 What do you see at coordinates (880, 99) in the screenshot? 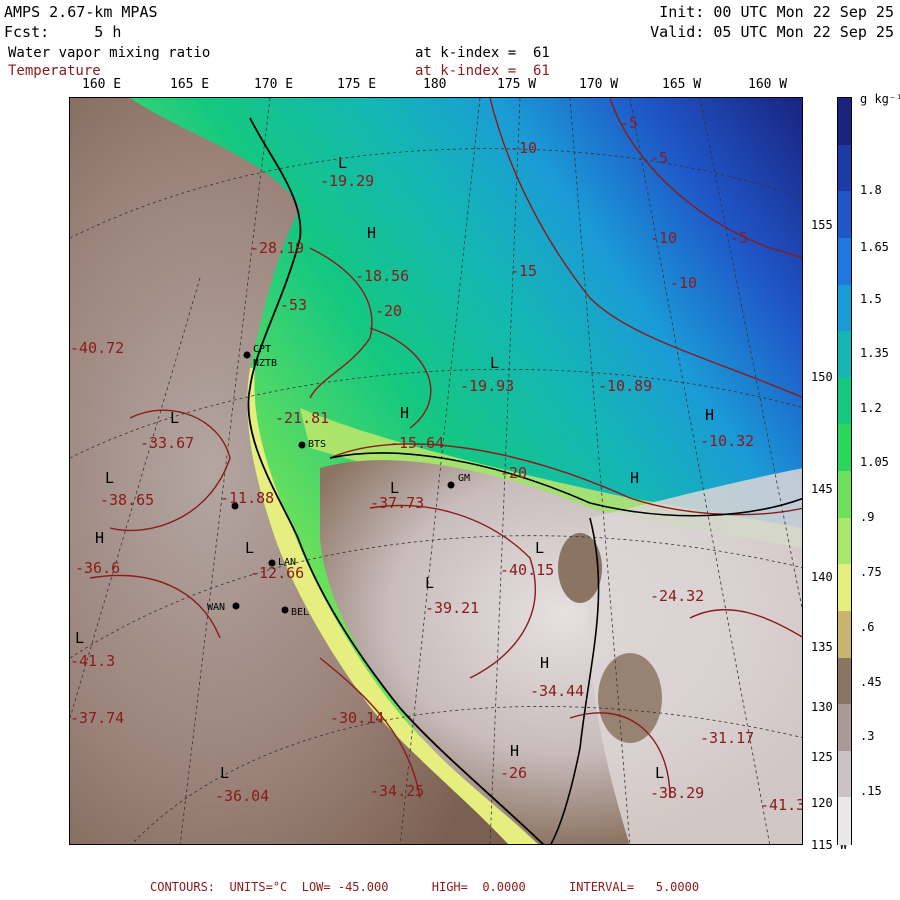
I see `colorbar-unit: g kg⁻¹` at bounding box center [880, 99].